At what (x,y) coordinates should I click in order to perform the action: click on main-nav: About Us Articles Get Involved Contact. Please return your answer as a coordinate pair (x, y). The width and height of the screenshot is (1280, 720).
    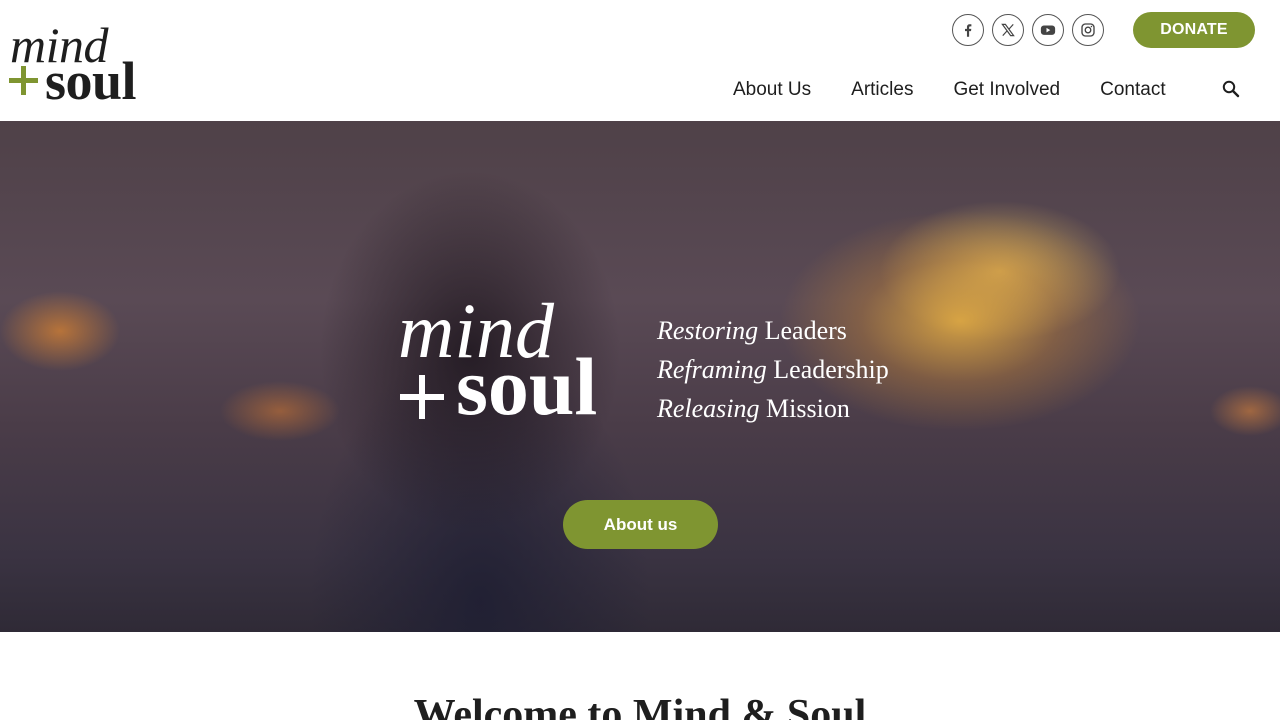
    Looking at the image, I should click on (949, 90).